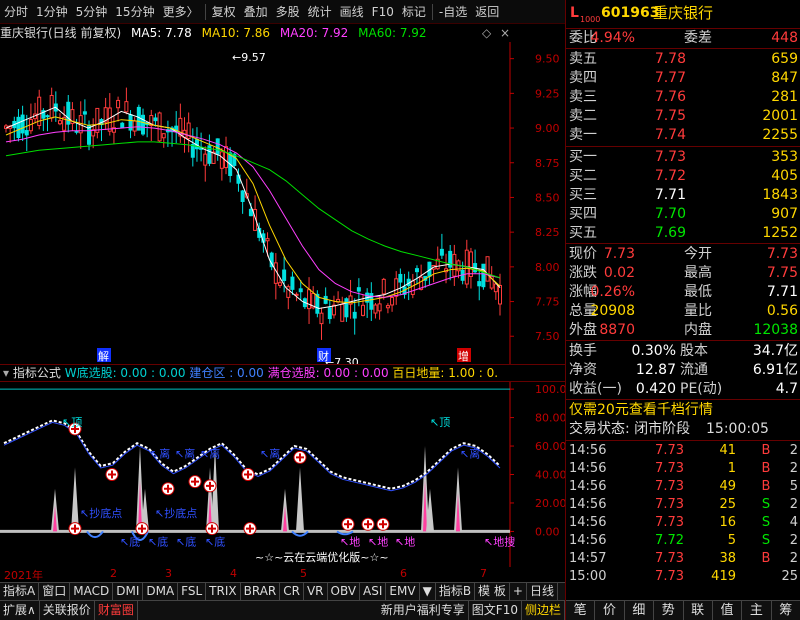  Describe the element at coordinates (403, 591) in the screenshot. I see `indicator-tab: EMV` at that location.